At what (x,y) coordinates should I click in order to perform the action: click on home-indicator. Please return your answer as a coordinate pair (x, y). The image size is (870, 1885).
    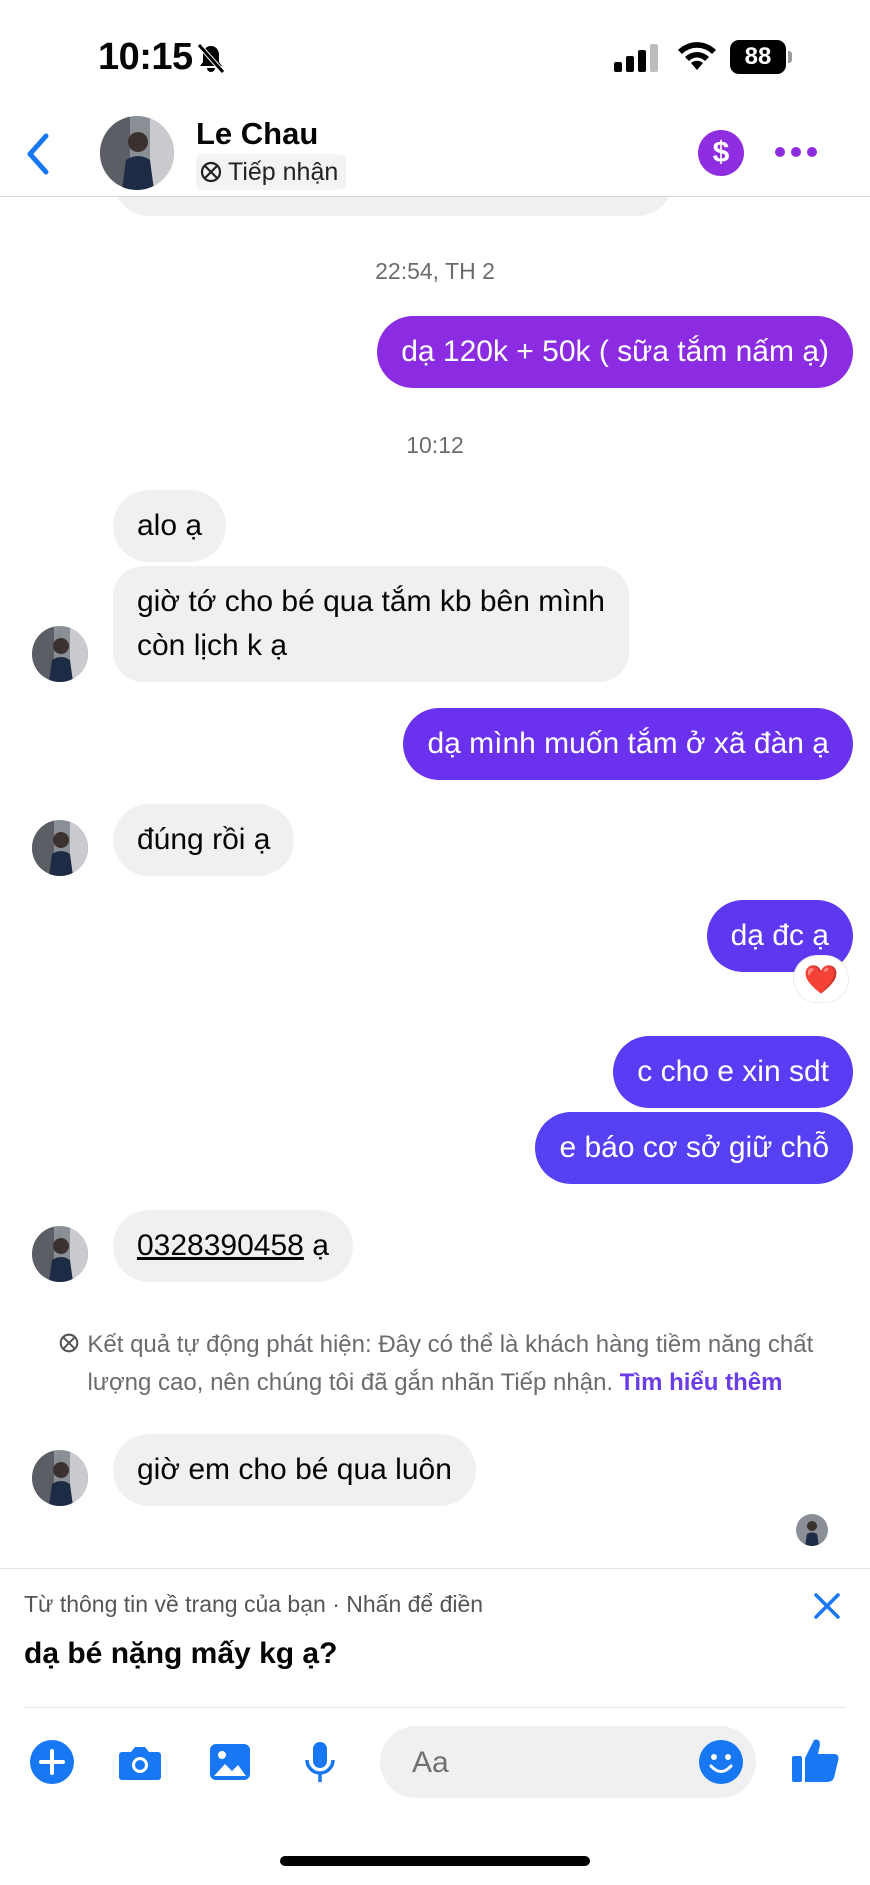
    Looking at the image, I should click on (435, 1861).